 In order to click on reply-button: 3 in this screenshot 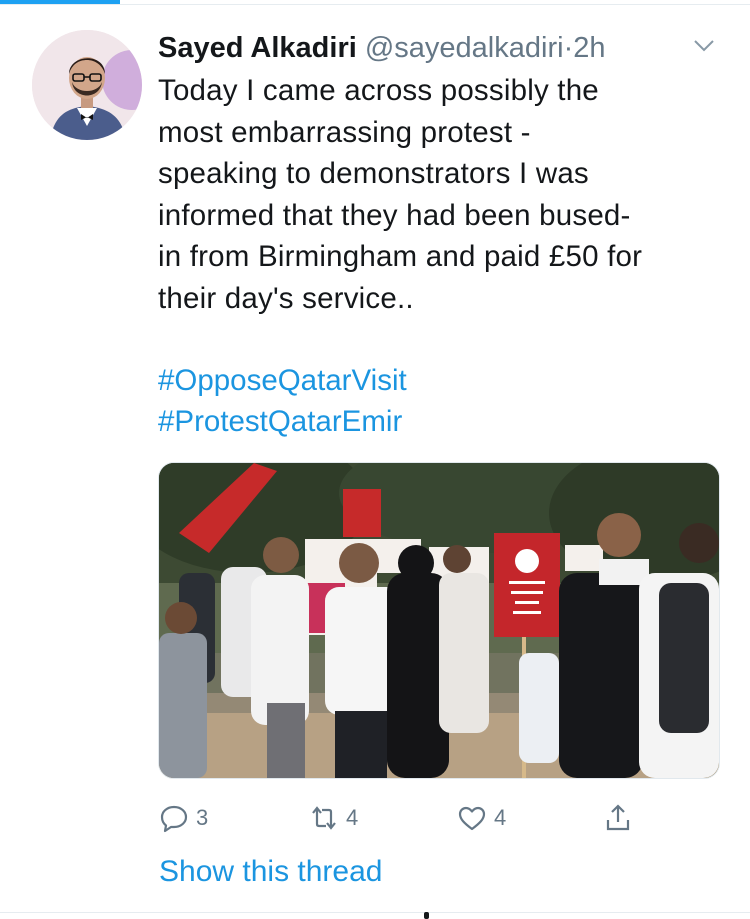, I will do `click(183, 818)`.